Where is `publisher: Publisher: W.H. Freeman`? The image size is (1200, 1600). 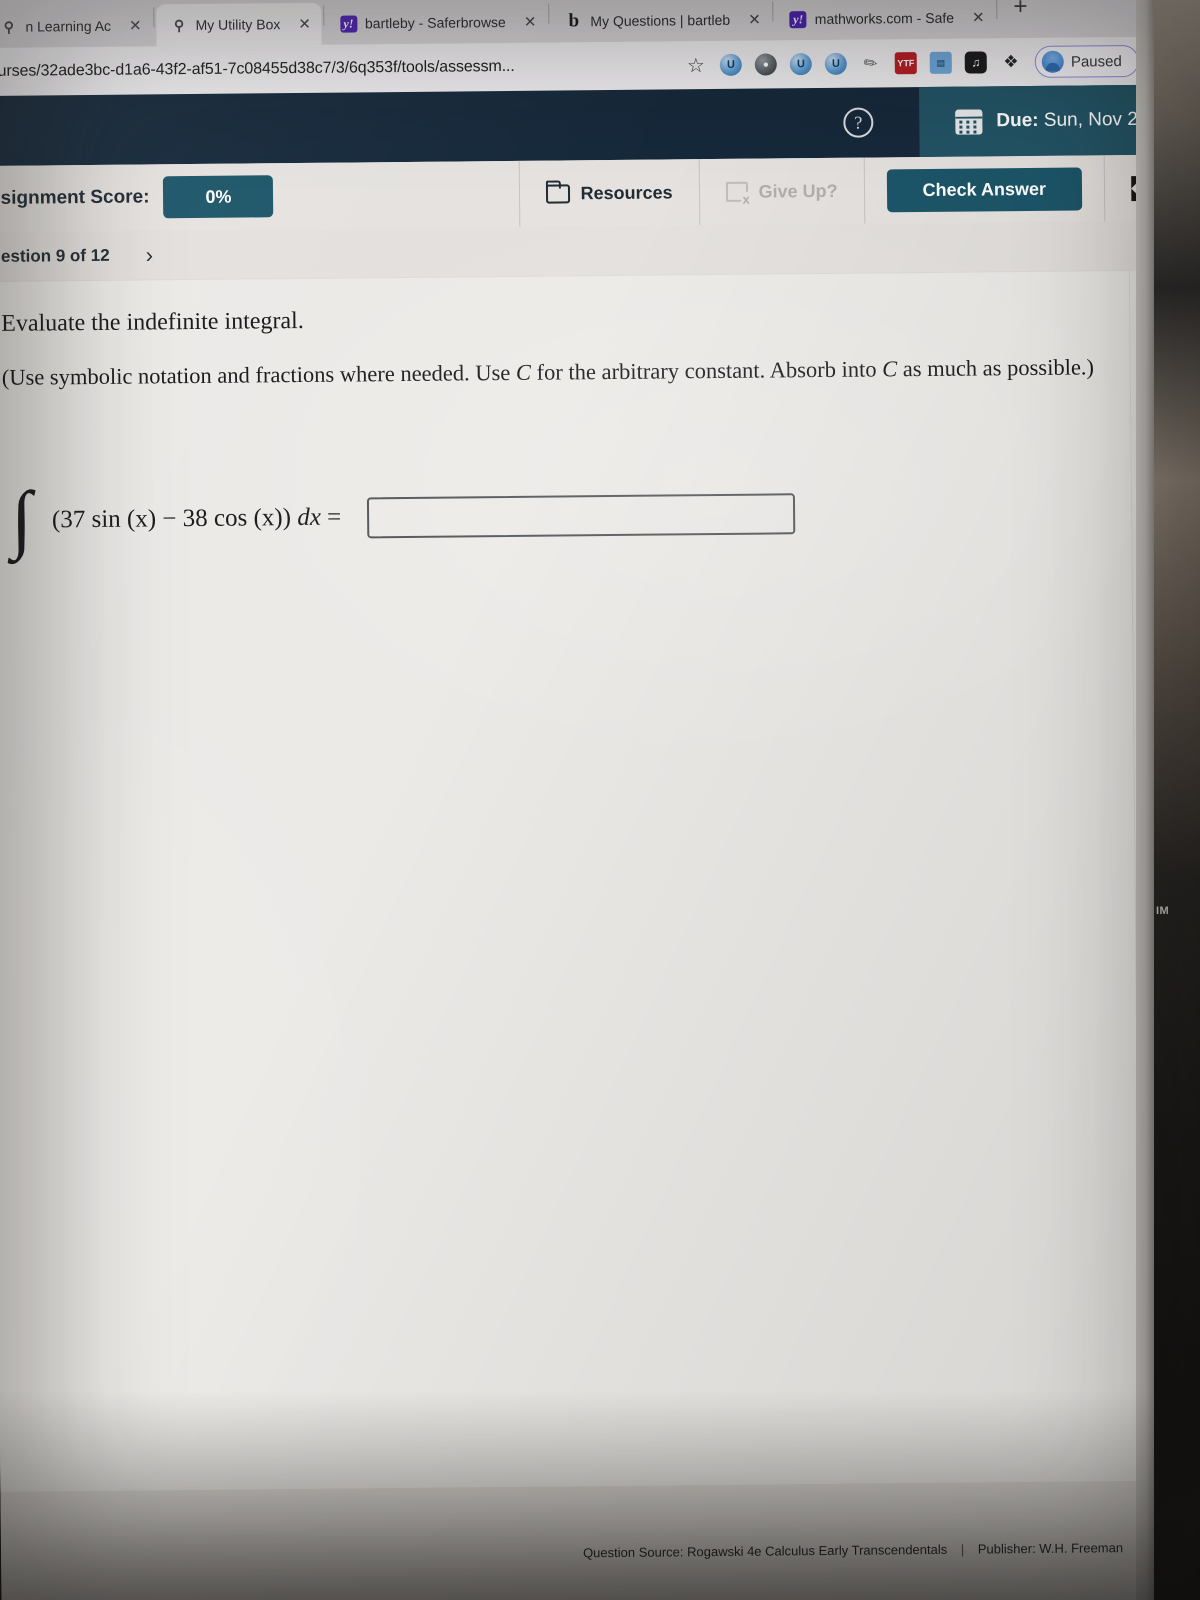
publisher: Publisher: W.H. Freeman is located at coordinates (1050, 1548).